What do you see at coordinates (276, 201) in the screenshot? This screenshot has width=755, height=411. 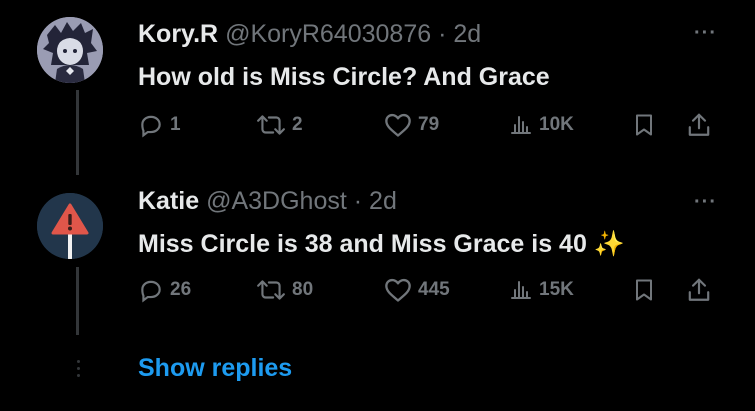 I see `user-handle: @A3DGhost` at bounding box center [276, 201].